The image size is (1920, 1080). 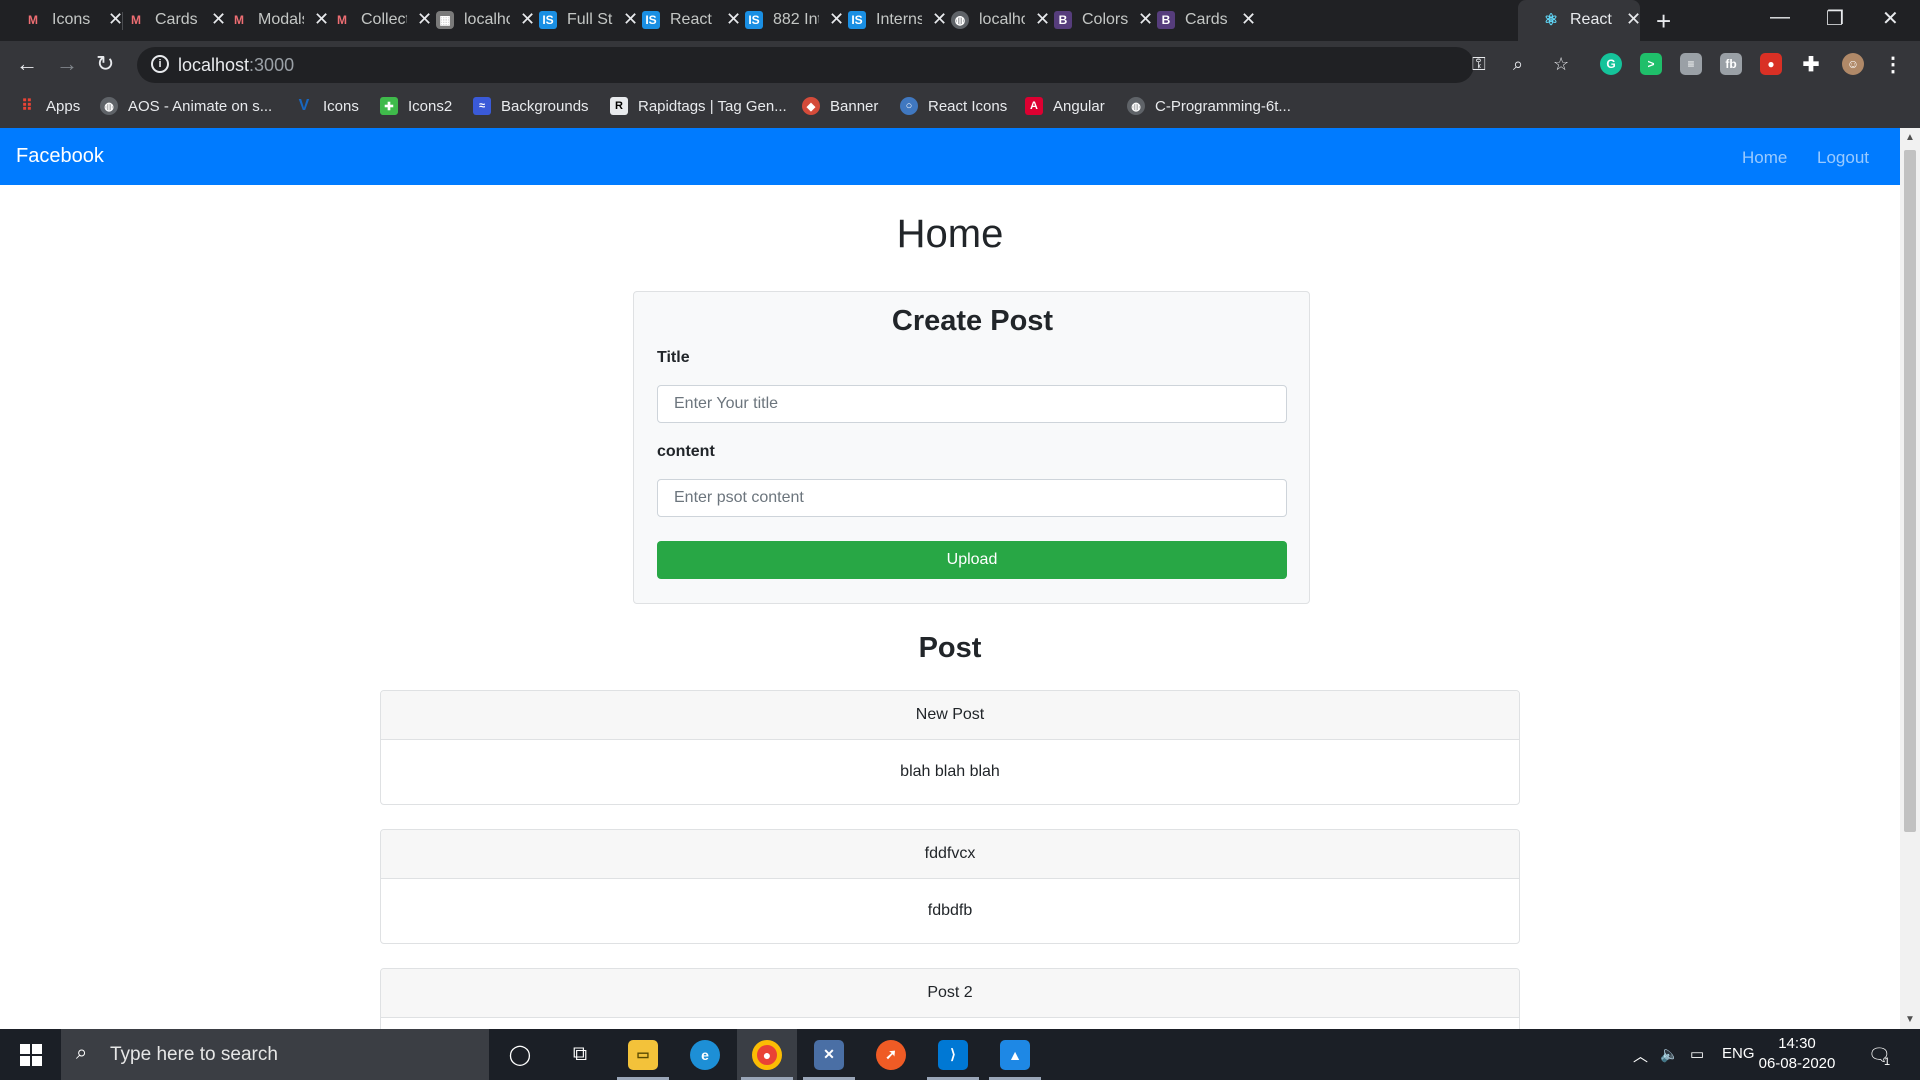 I want to click on tab-label: 882 Int, so click(x=796, y=19).